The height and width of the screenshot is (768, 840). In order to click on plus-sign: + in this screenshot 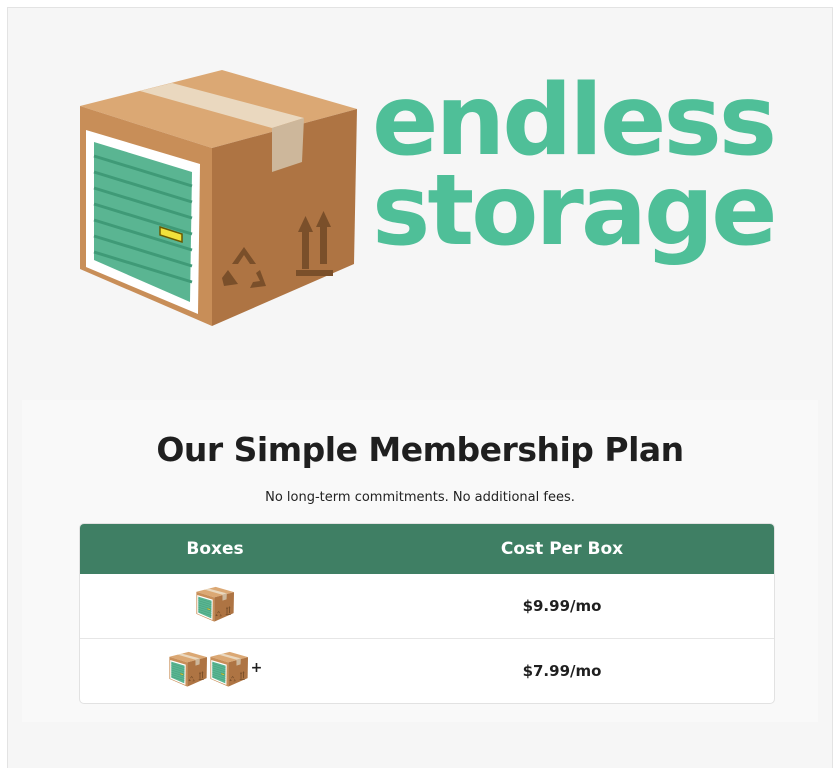, I will do `click(256, 668)`.